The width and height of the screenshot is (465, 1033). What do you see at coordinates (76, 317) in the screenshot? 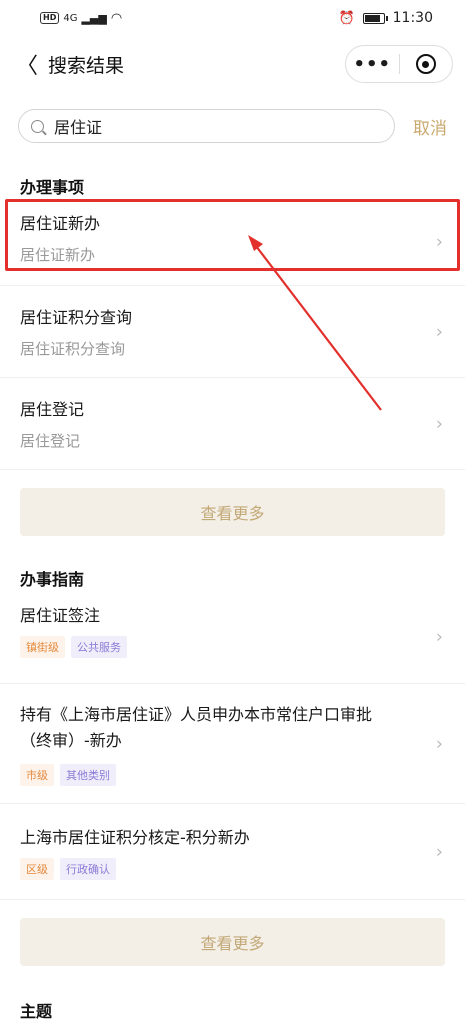
I see `item-title: 居住证积分查询` at bounding box center [76, 317].